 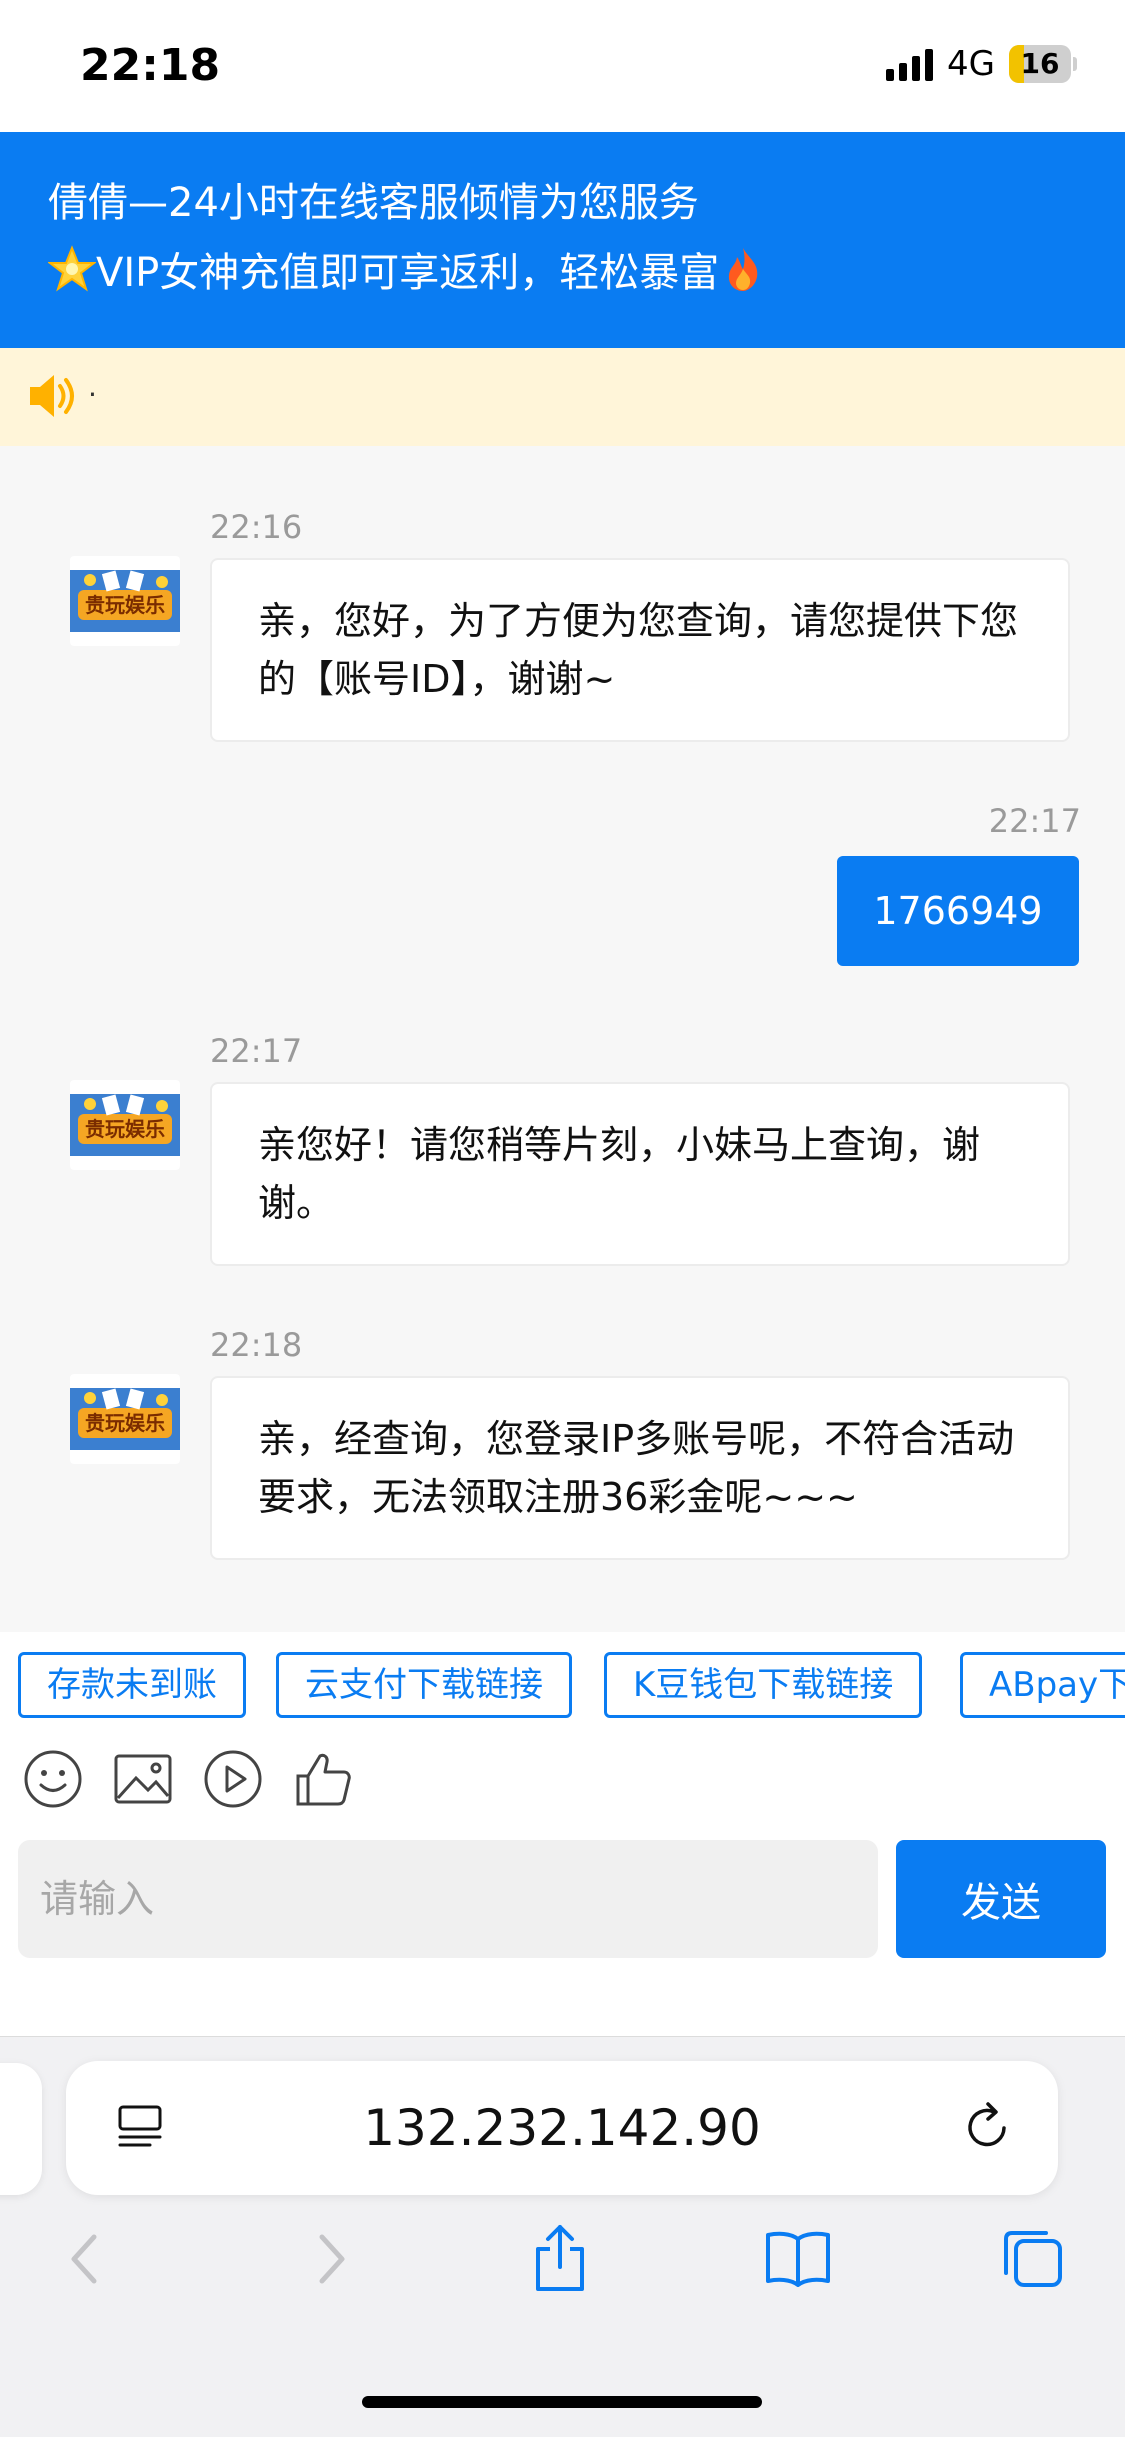 What do you see at coordinates (256, 1345) in the screenshot?
I see `message-timestamp: 22:18` at bounding box center [256, 1345].